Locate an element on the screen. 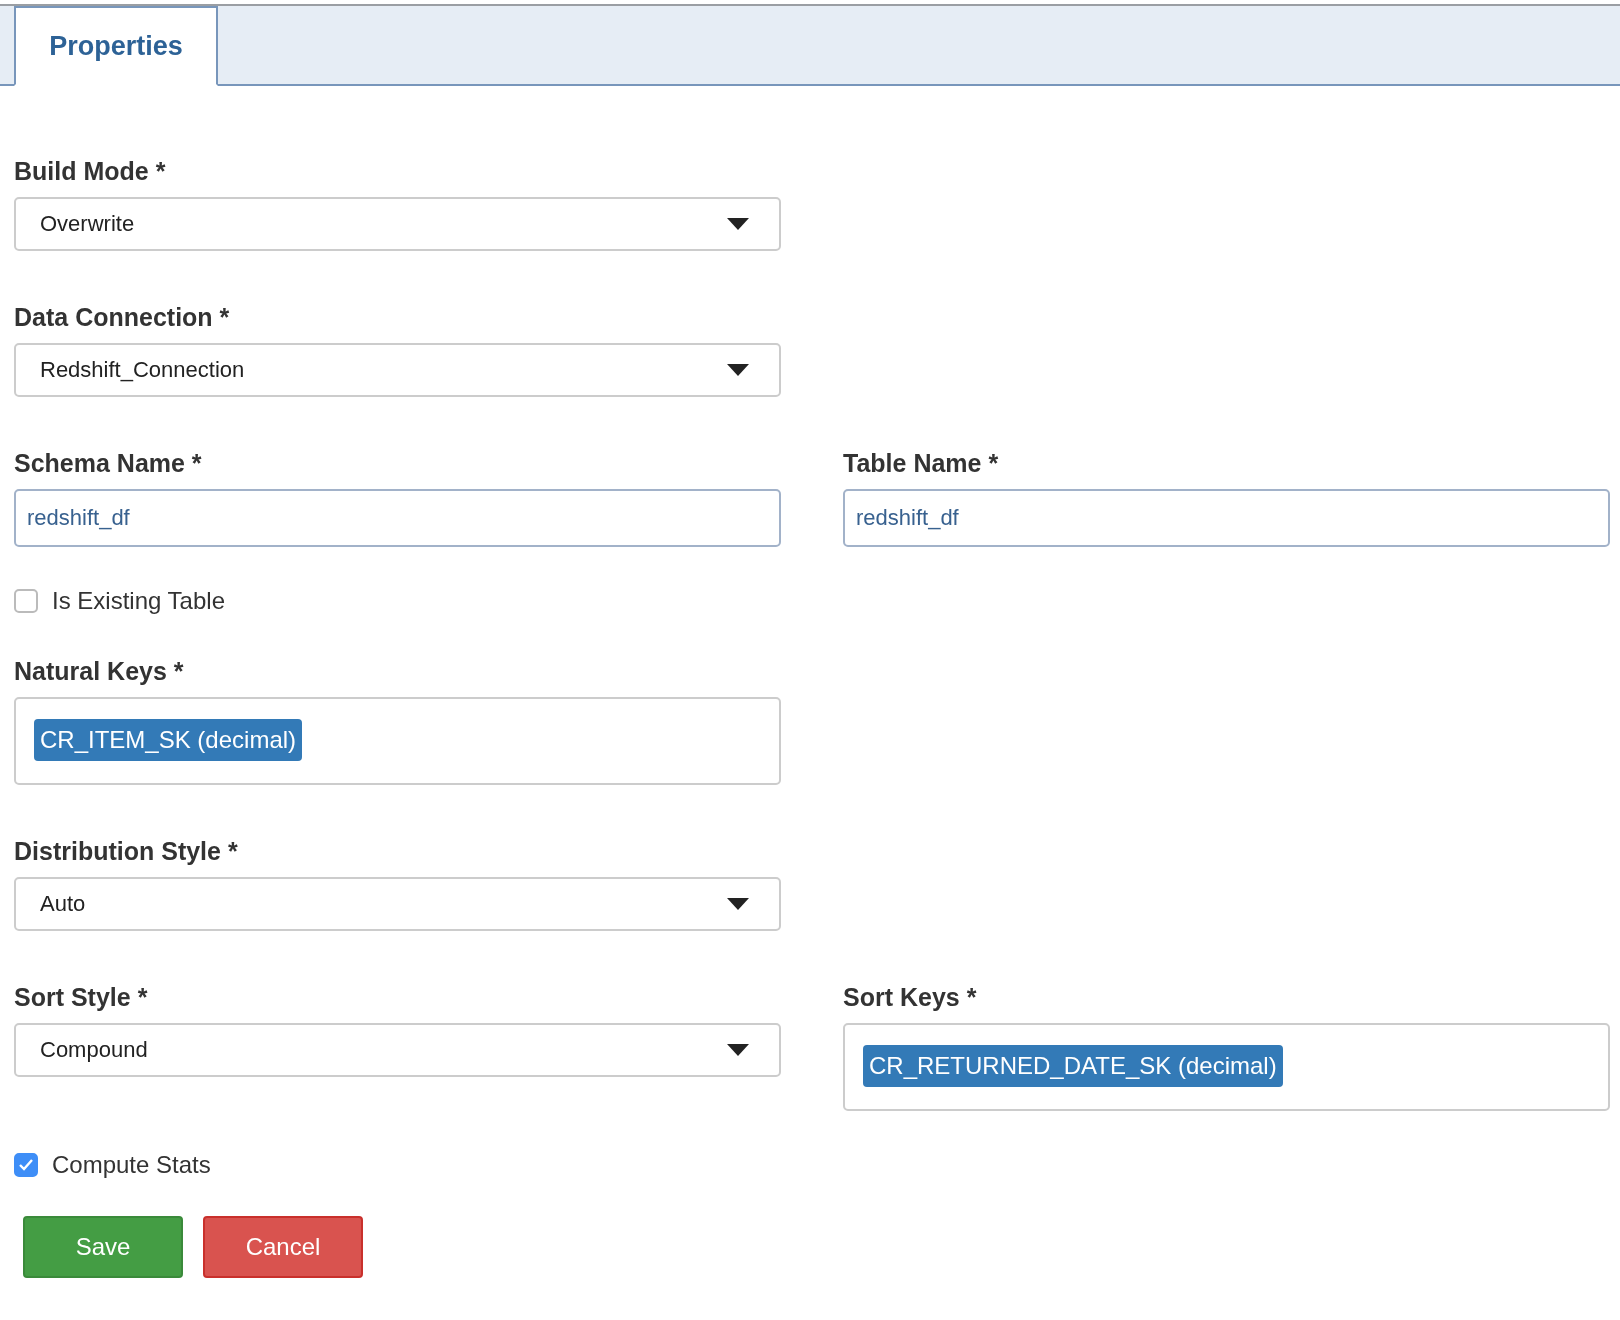 This screenshot has width=1620, height=1320. checkmark-icon is located at coordinates (26, 1165).